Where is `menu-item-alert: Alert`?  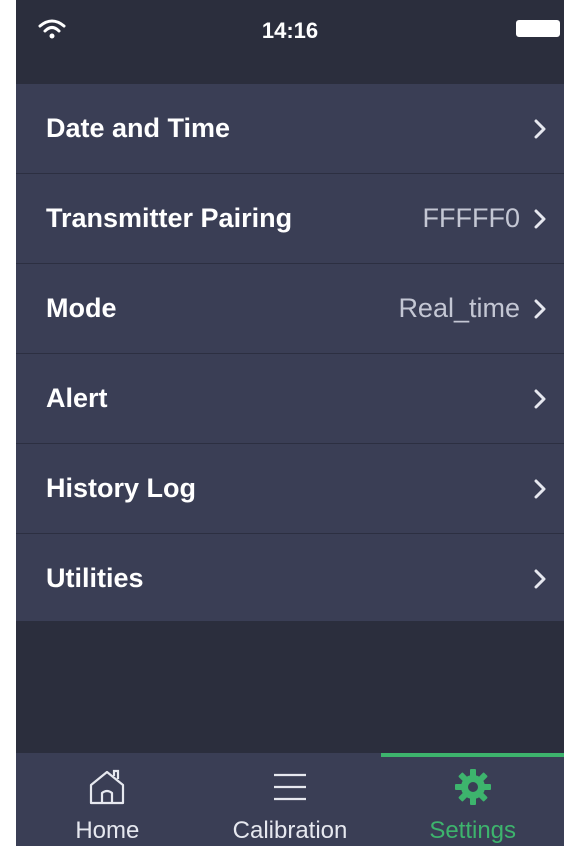 menu-item-alert: Alert is located at coordinates (290, 399).